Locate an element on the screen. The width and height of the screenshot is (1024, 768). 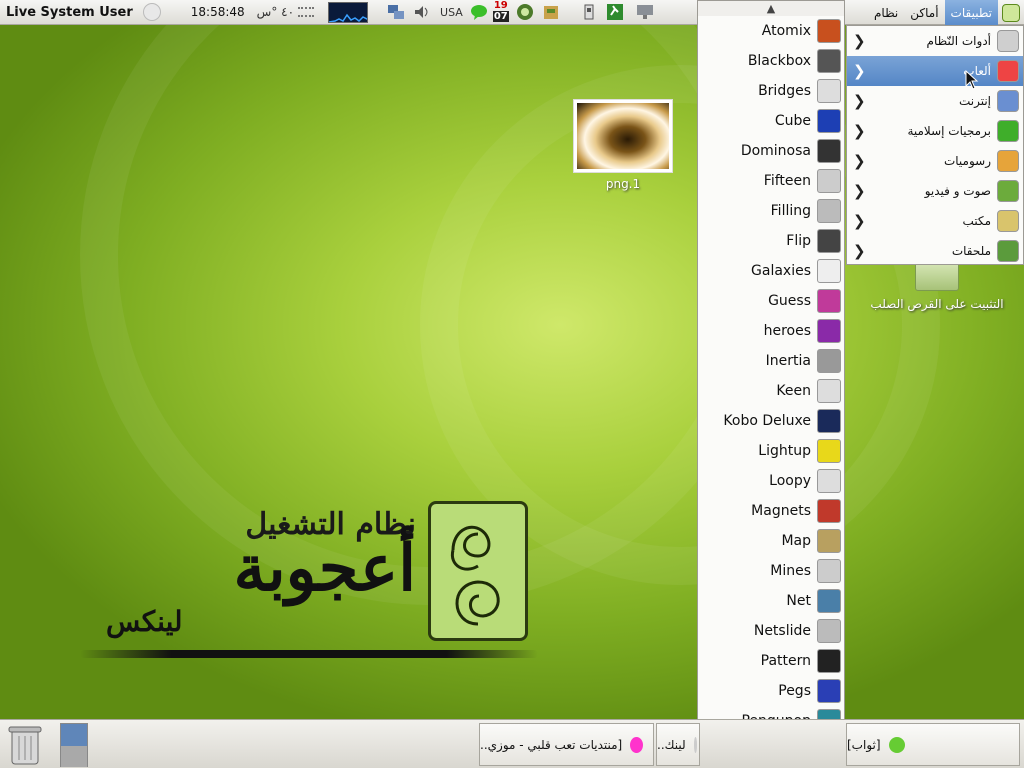
games-menu-item: Keen is located at coordinates (771, 391).